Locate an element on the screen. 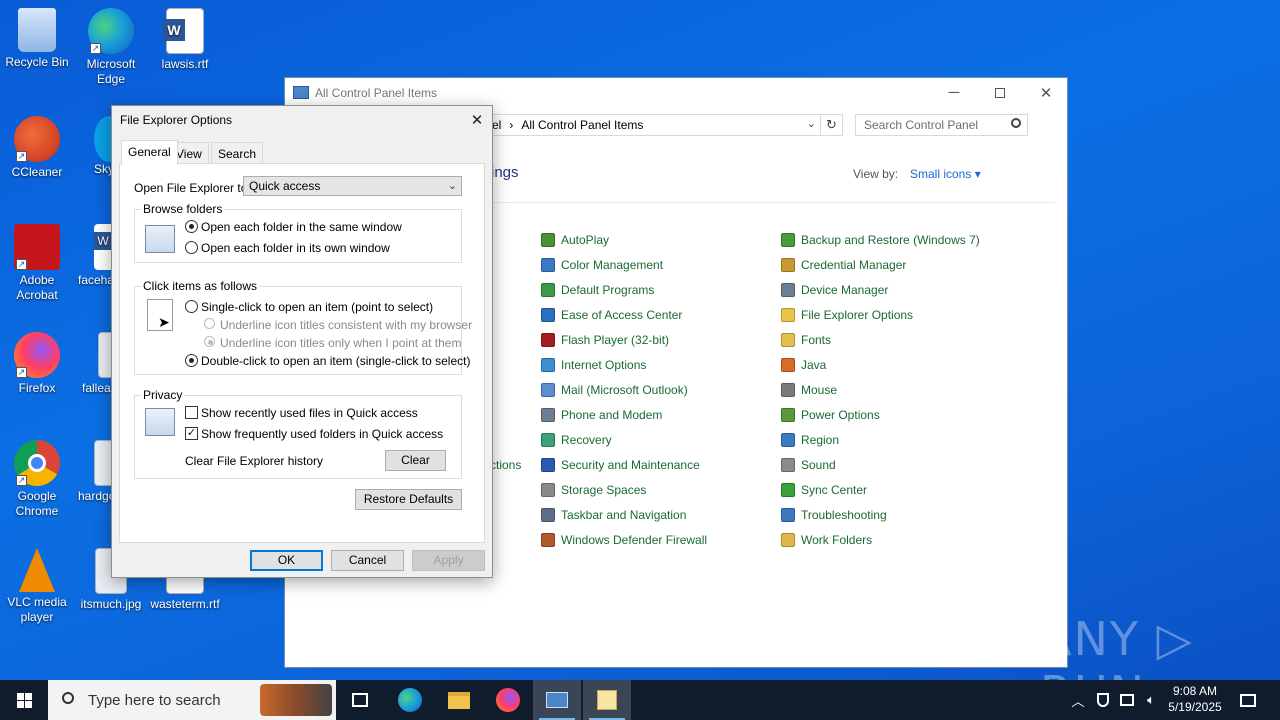 The height and width of the screenshot is (720, 1280). restore-defaults-button: Restore Defaults is located at coordinates (408, 499).